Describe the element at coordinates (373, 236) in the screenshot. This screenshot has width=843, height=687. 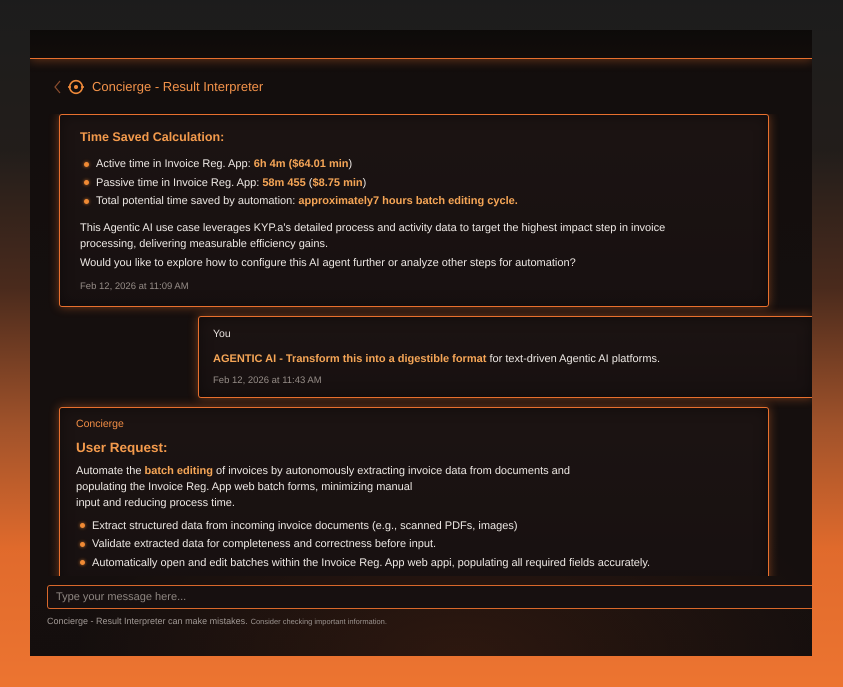
I see `message-text: This Agentic AI use case leverages KYP.a's detailed process and activity data to target the highest impact step in invoice processing, delivering measurable efficiency gains.` at that location.